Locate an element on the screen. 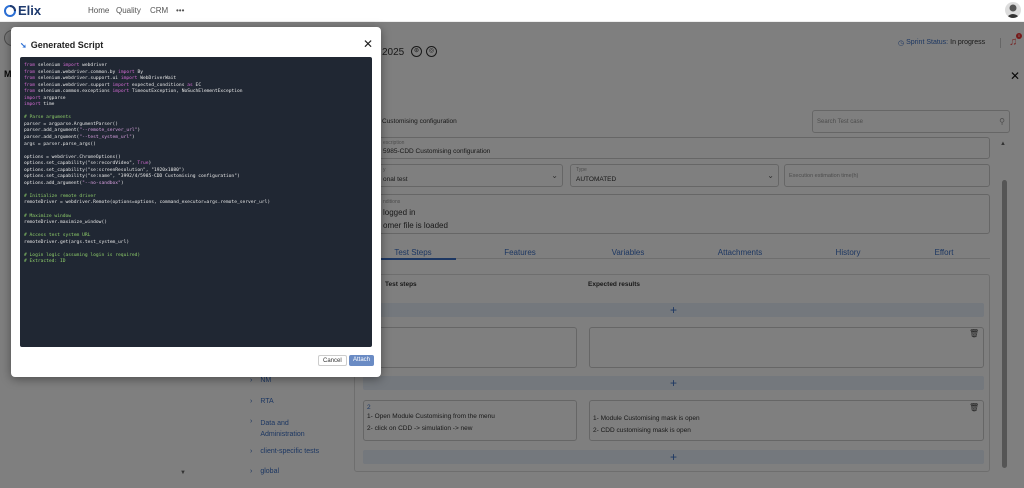 This screenshot has width=1024, height=488. code-line: # Extracted: ID is located at coordinates (45, 262).